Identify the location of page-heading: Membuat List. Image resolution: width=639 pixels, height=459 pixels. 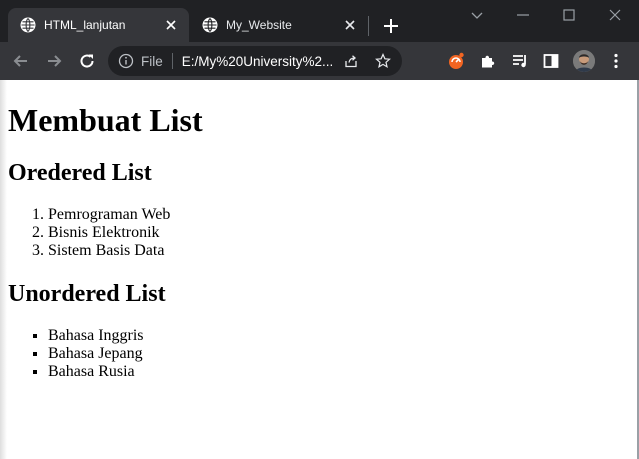
(105, 120).